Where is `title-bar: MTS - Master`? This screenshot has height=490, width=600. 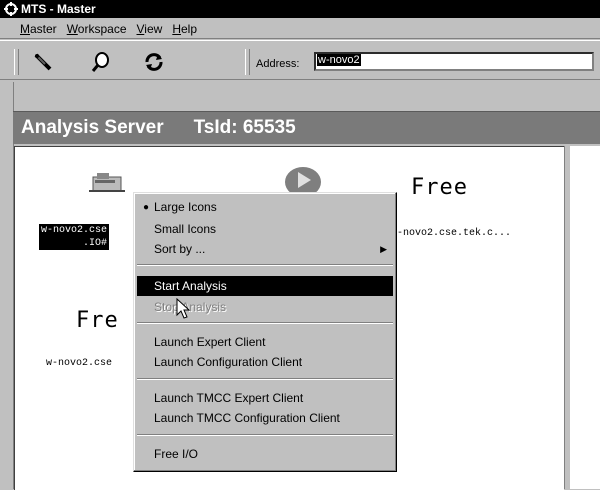 title-bar: MTS - Master is located at coordinates (300, 9).